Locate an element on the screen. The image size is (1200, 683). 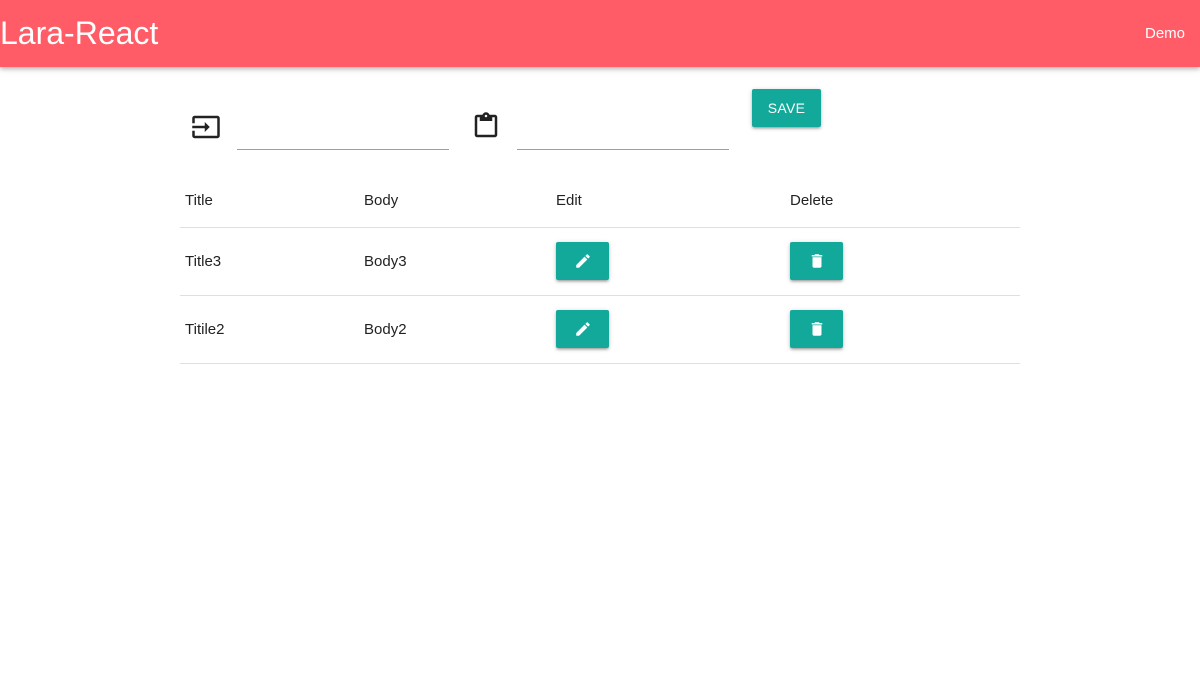
clipboard-icon is located at coordinates (486, 126).